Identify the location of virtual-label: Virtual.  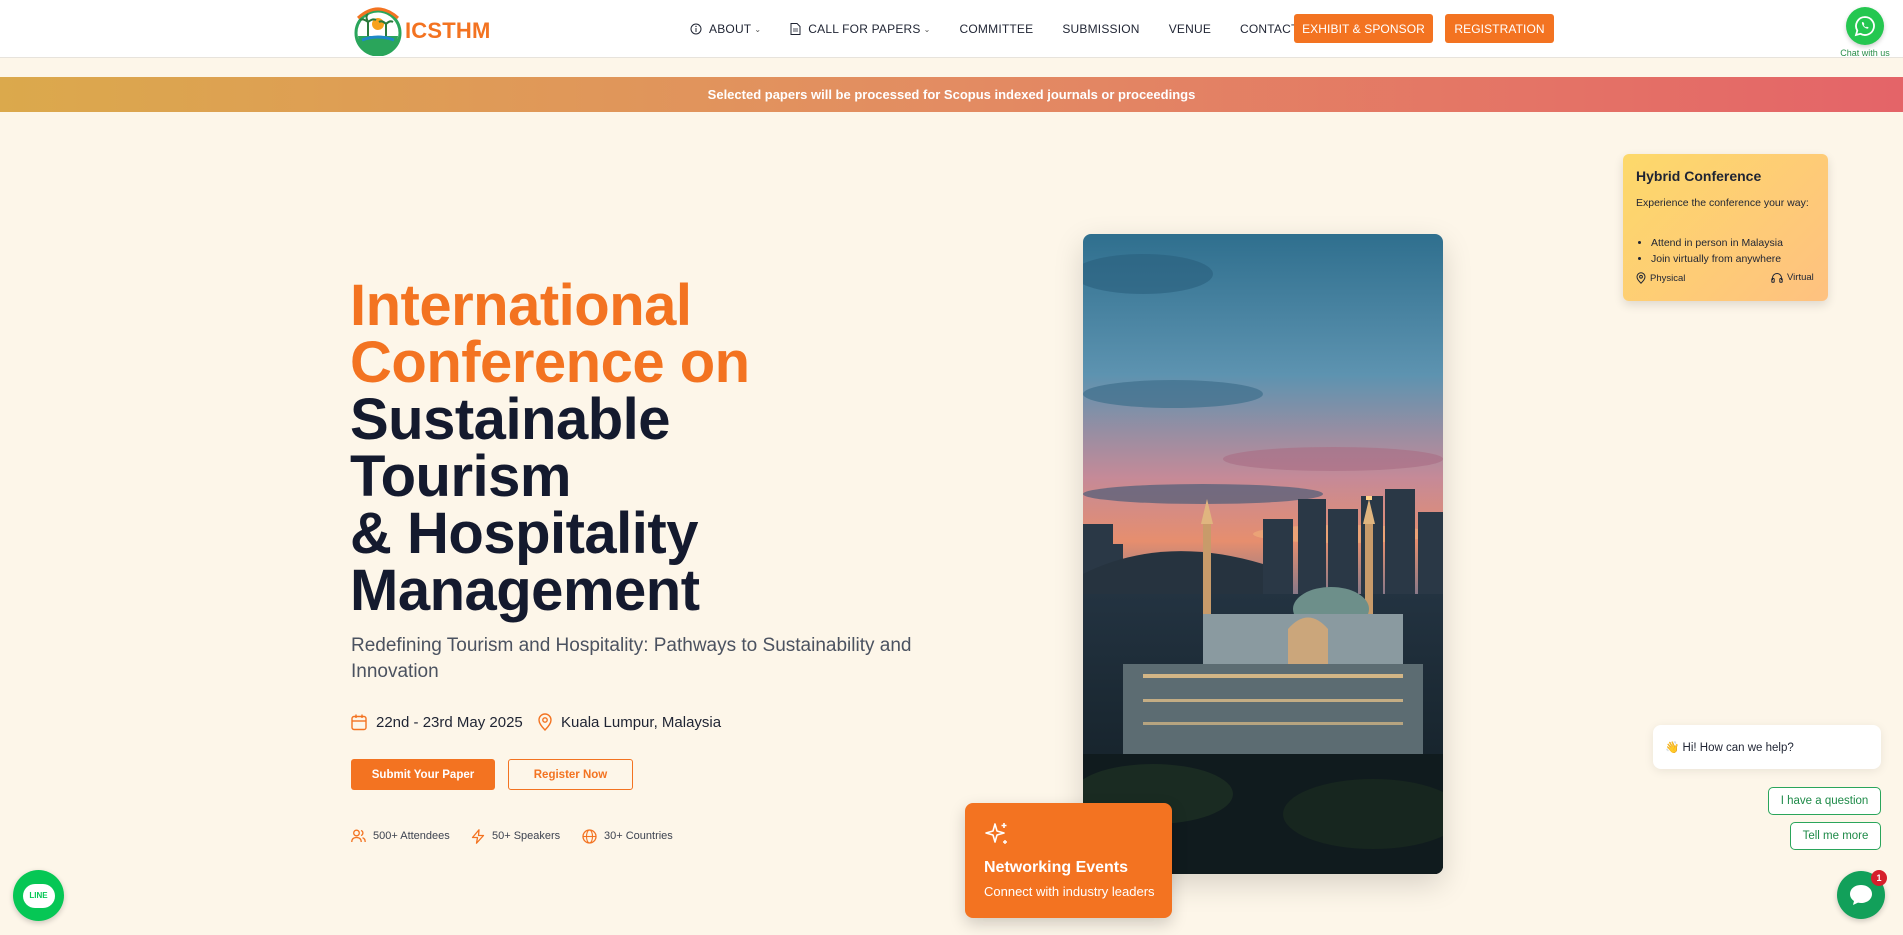
(1800, 277).